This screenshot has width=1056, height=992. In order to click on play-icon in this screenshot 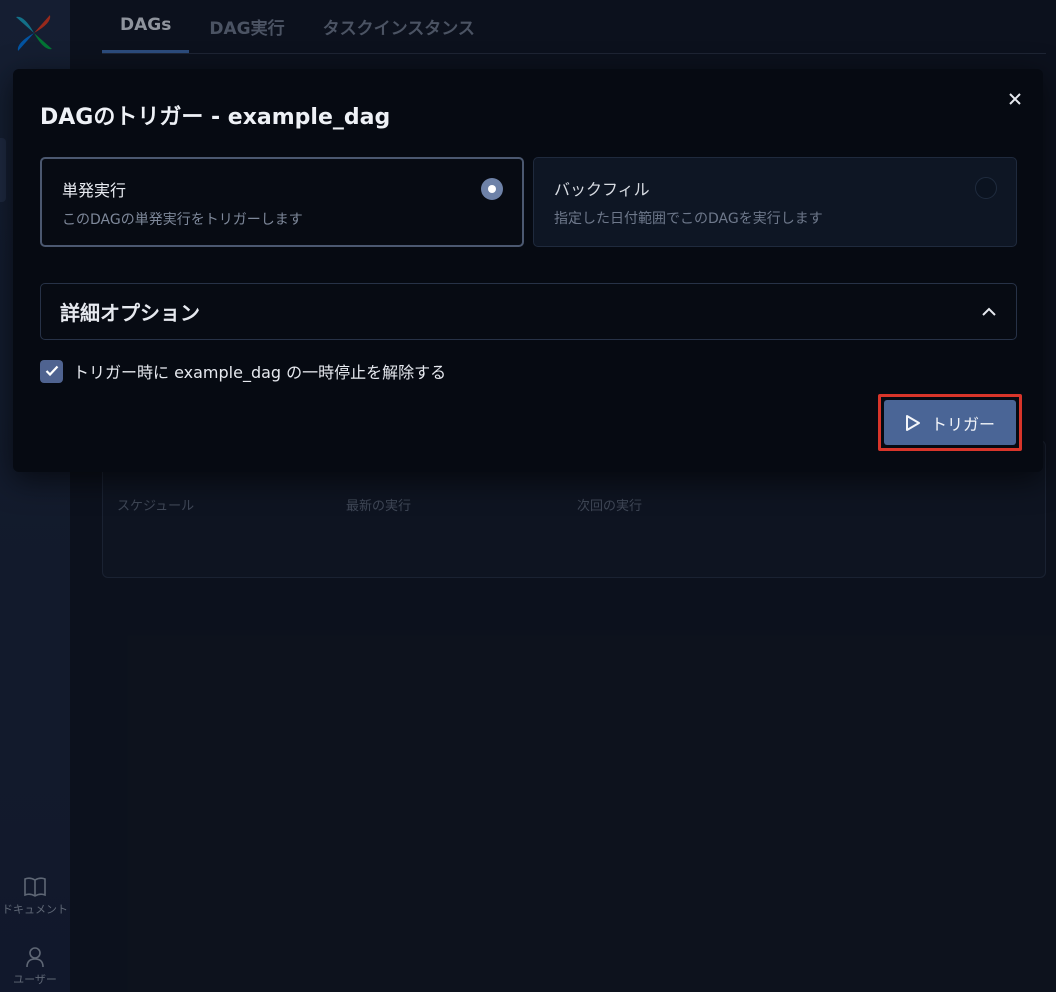, I will do `click(912, 422)`.